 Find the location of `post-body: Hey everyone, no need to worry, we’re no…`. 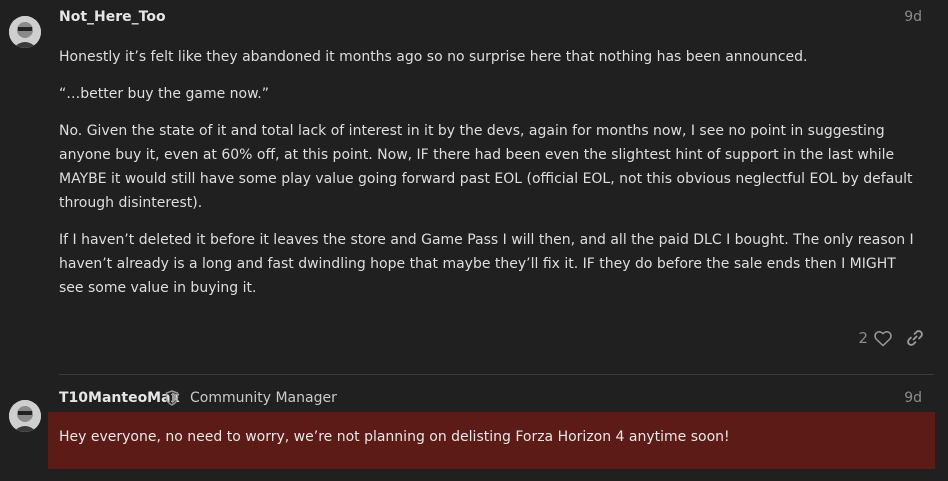

post-body: Hey everyone, no need to worry, we’re no… is located at coordinates (394, 437).